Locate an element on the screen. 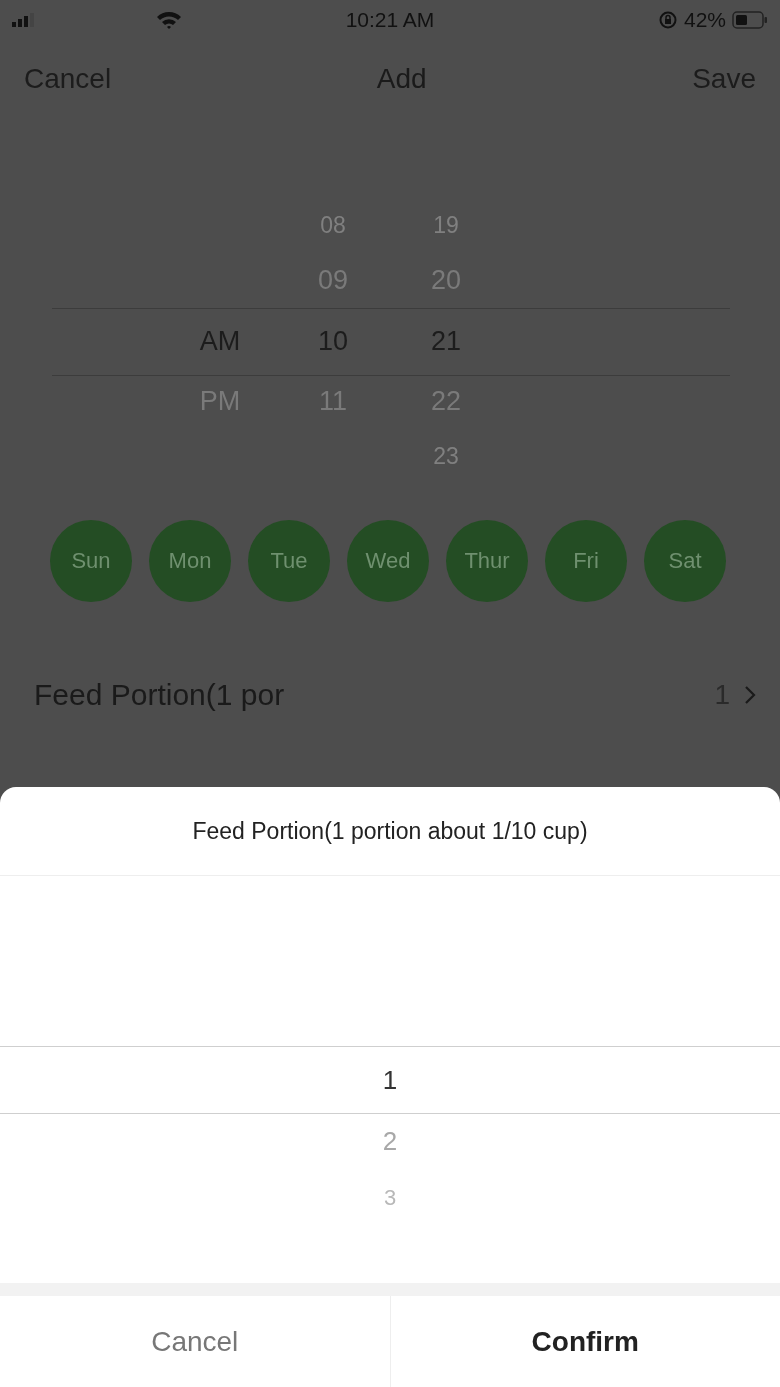  portion-option: 3 is located at coordinates (390, 1198).